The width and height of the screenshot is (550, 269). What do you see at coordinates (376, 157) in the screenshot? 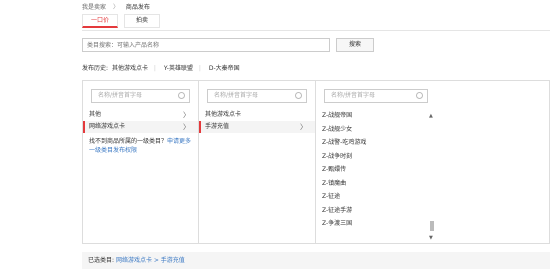
I see `category-item: Z-战争时刻` at bounding box center [376, 157].